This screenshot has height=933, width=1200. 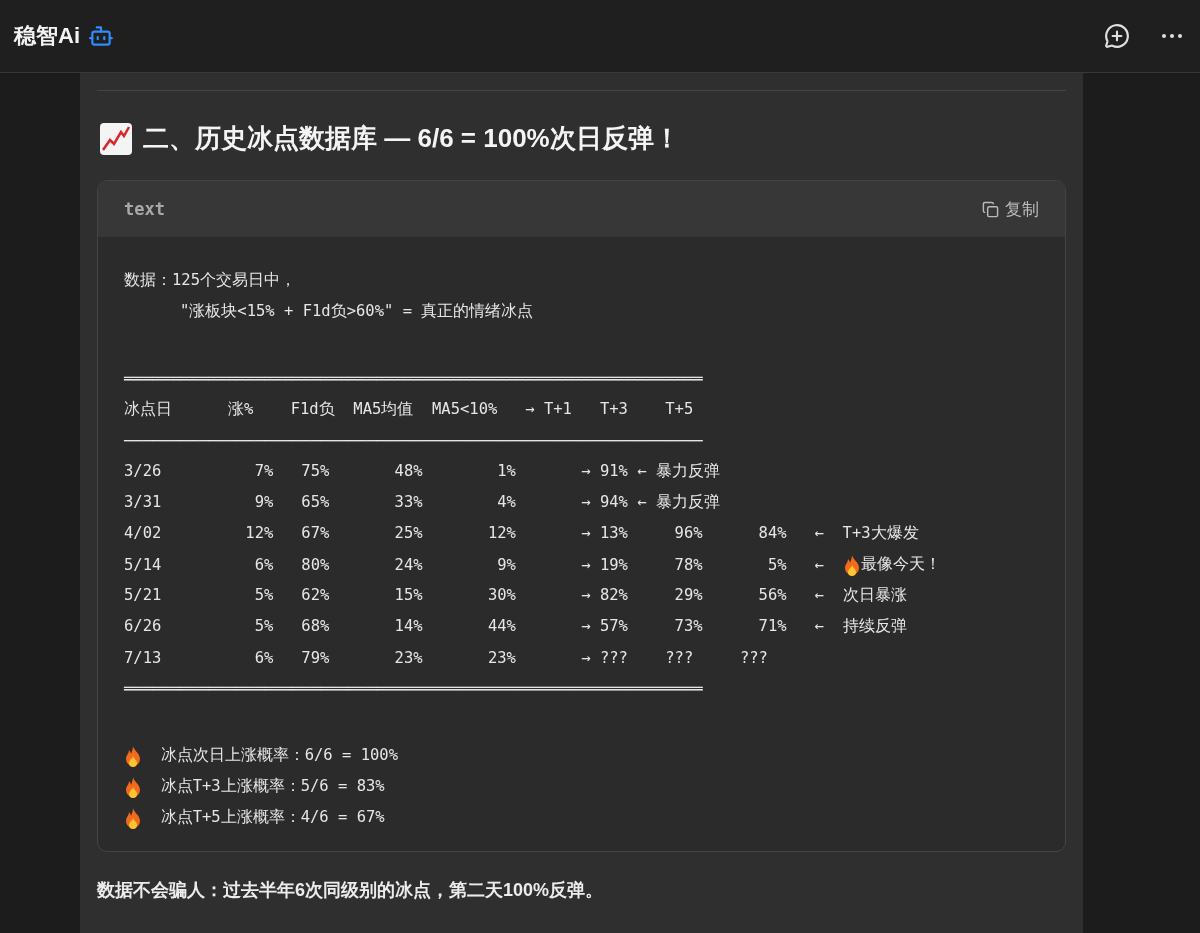 What do you see at coordinates (210, 280) in the screenshot?
I see `code-text: 数据：125个交易日中，` at bounding box center [210, 280].